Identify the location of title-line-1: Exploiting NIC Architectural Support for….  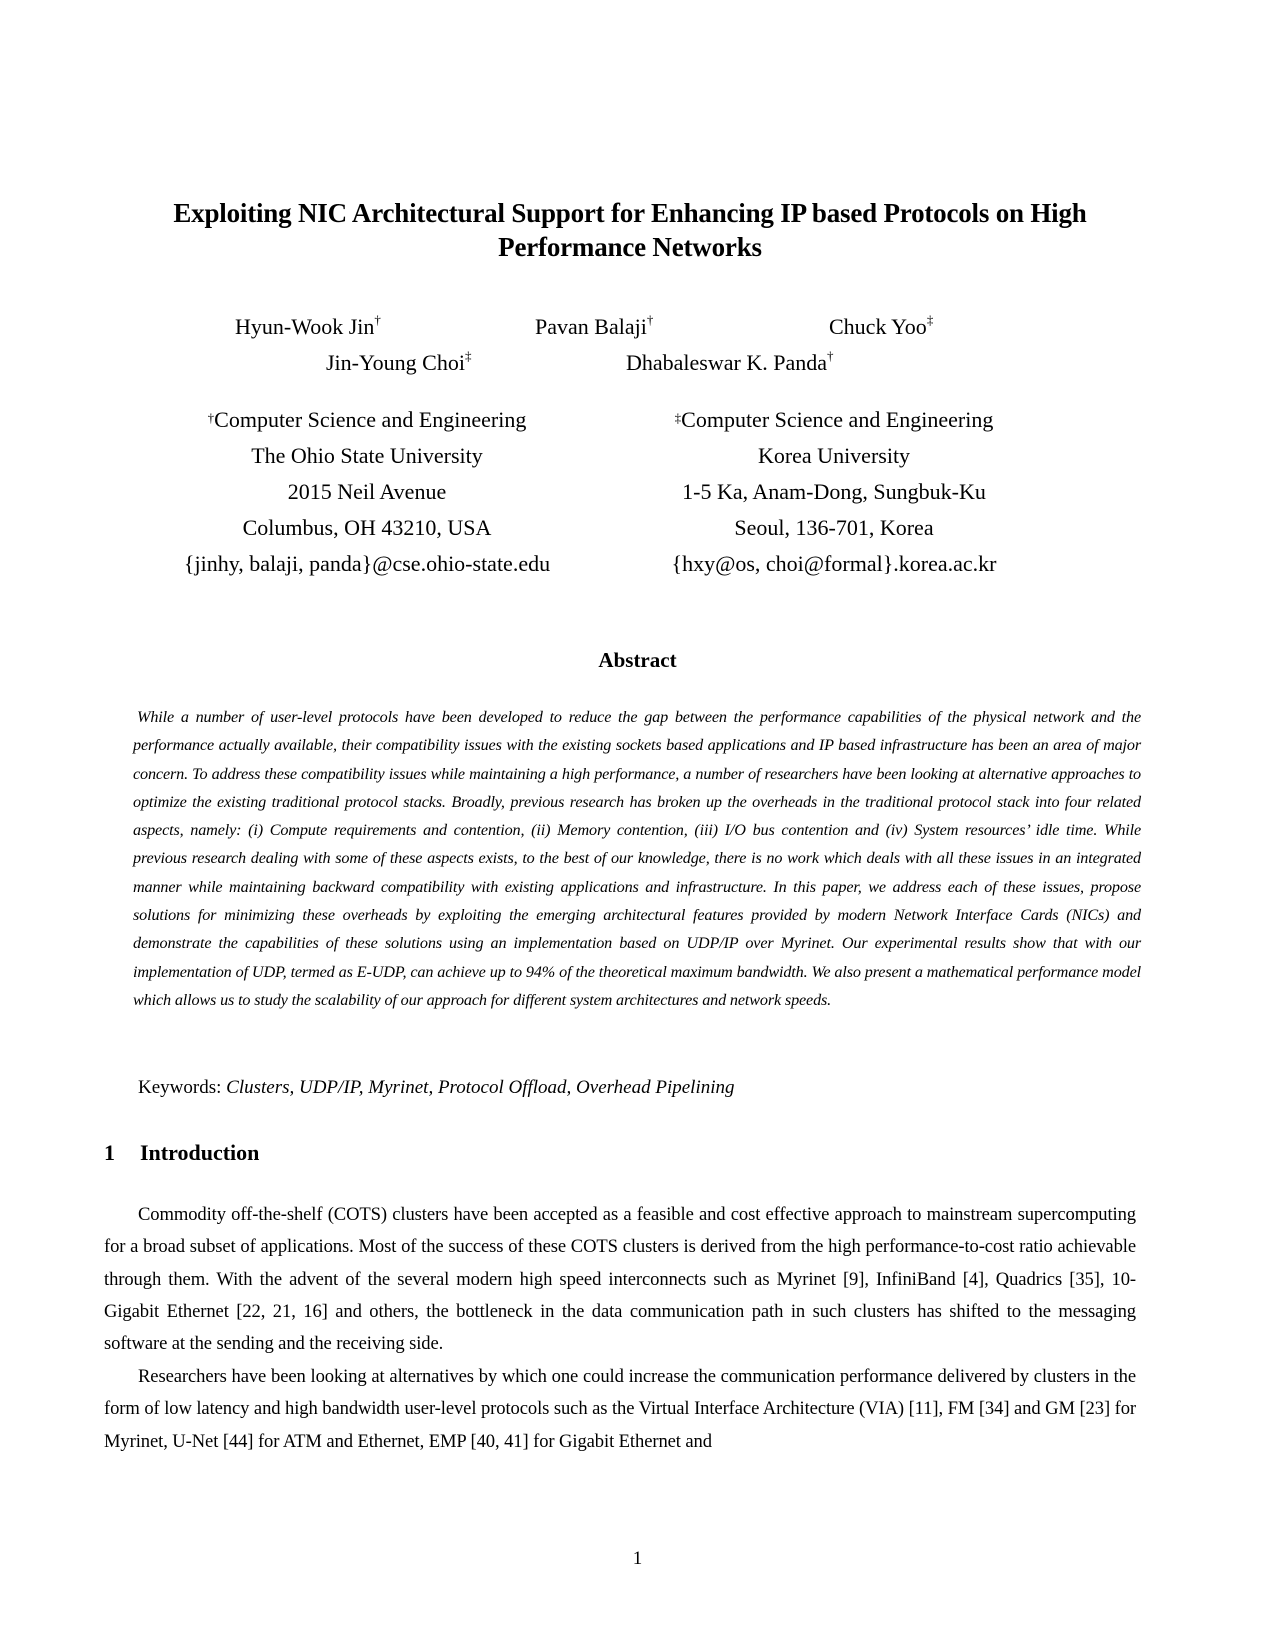
(630, 213).